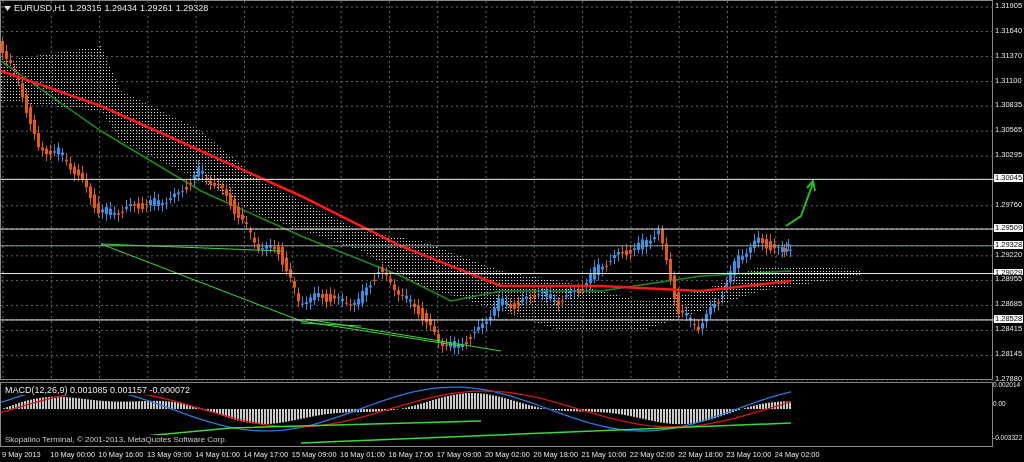 This screenshot has height=462, width=1024. What do you see at coordinates (7, 8) in the screenshot?
I see `dropdown-arrow-icon` at bounding box center [7, 8].